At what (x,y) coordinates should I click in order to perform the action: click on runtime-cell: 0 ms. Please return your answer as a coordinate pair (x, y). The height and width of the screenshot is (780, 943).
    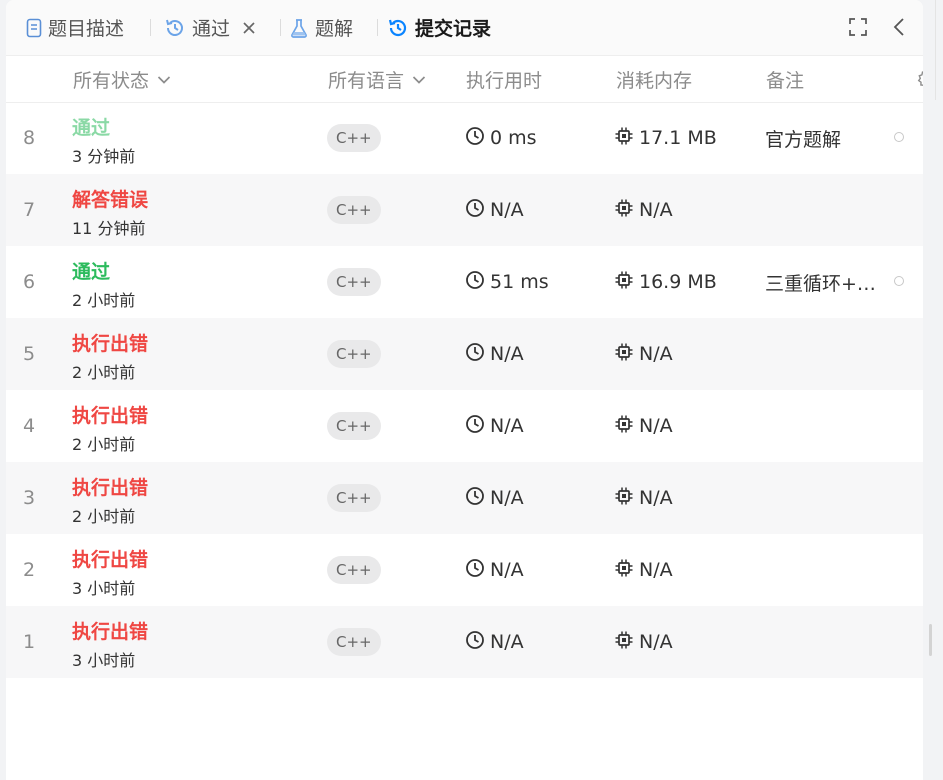
    Looking at the image, I should click on (501, 138).